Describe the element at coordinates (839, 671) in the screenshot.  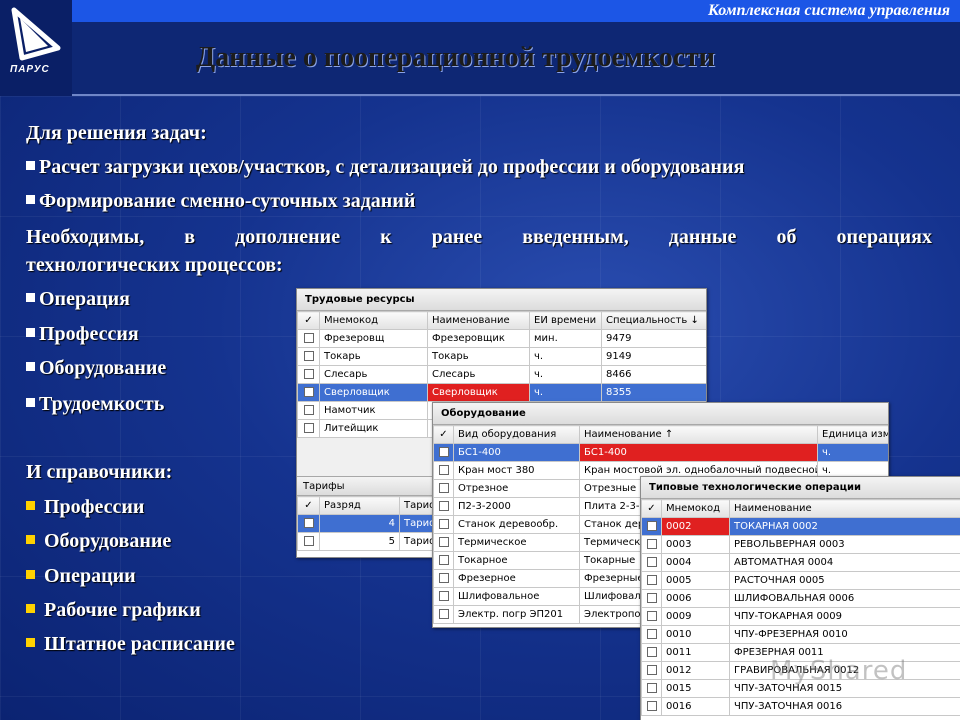
I see `watermark: MyShared` at that location.